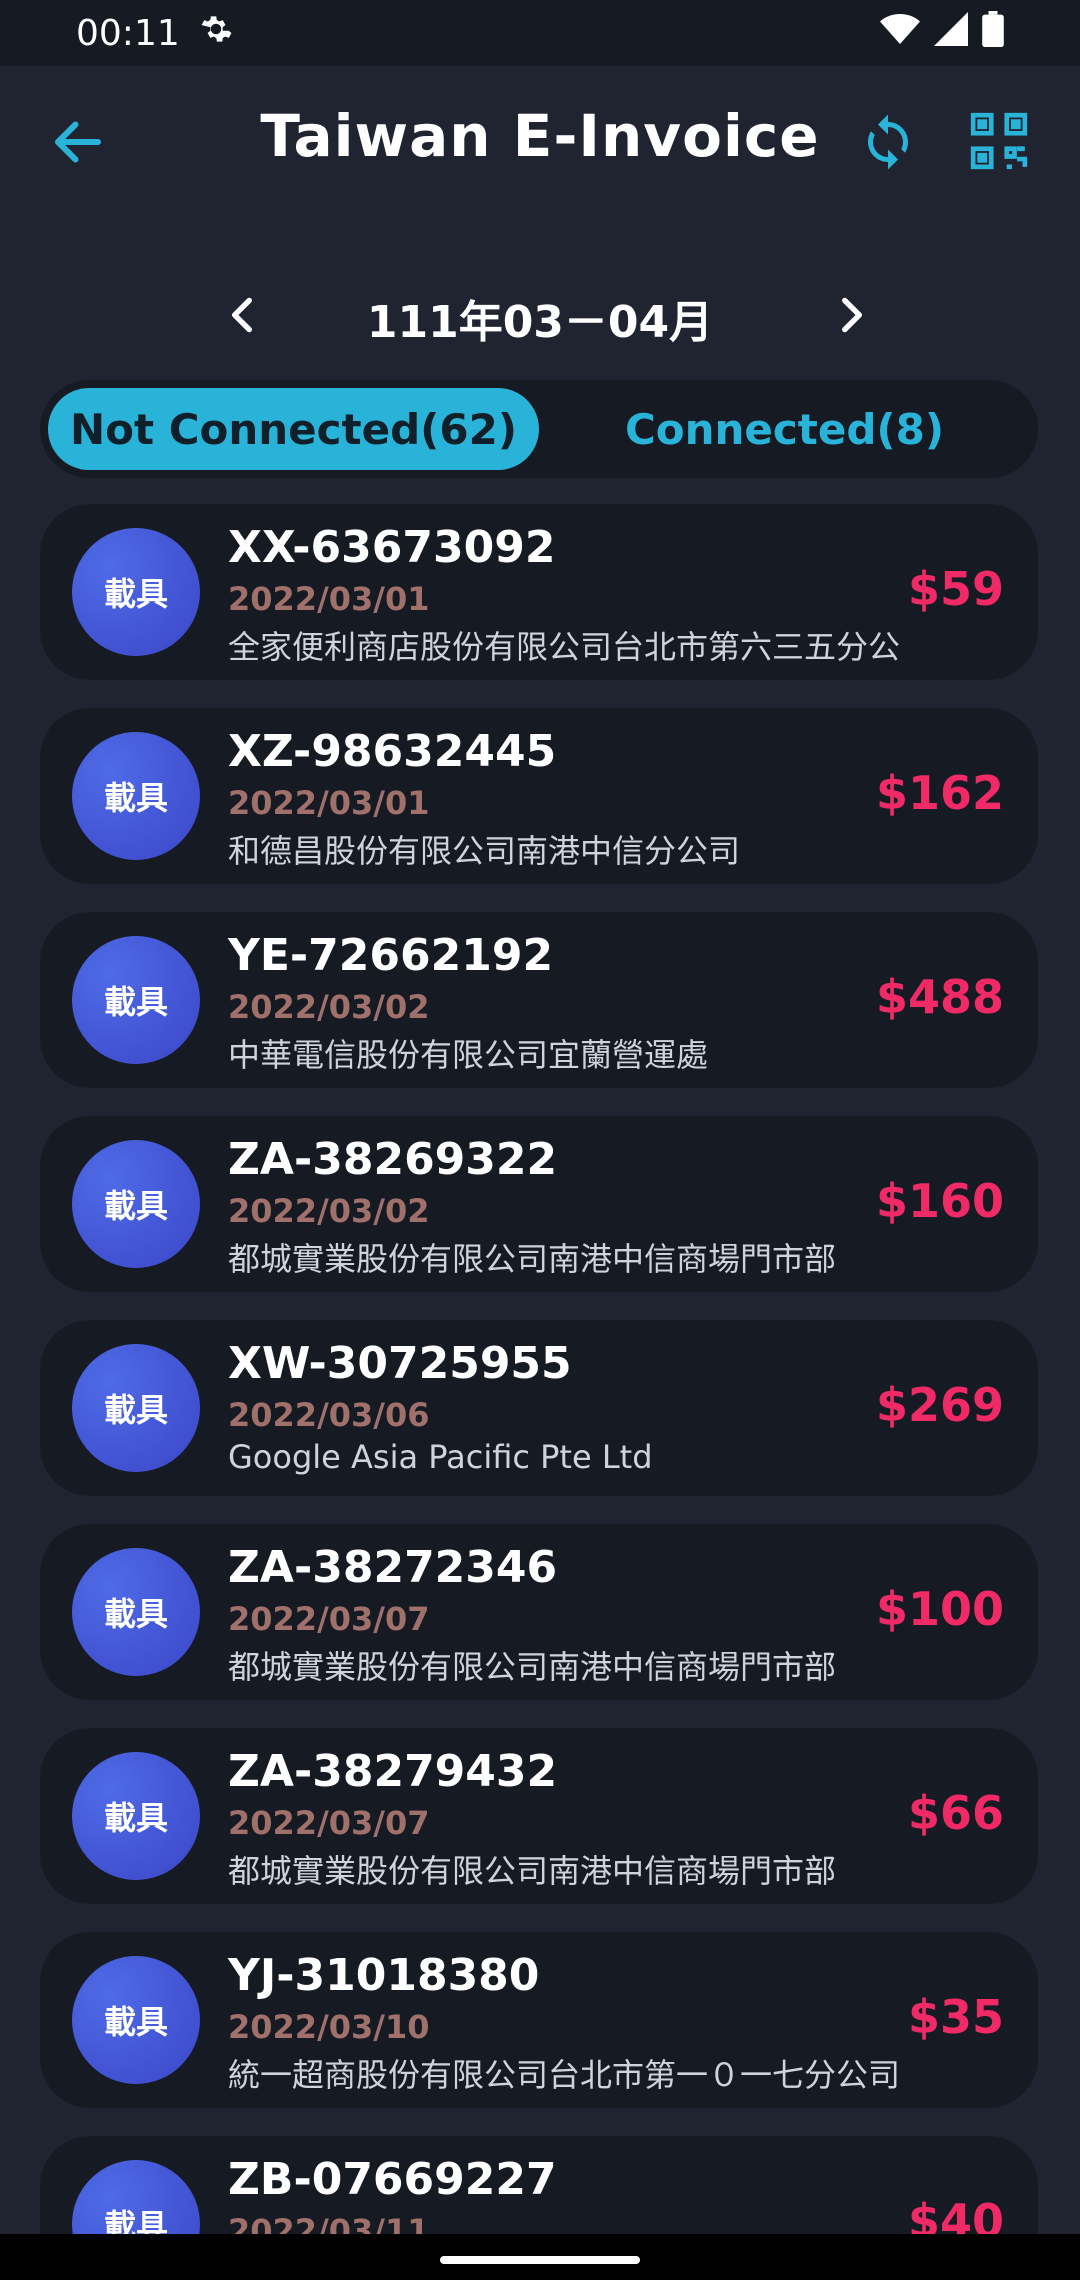 This screenshot has width=1080, height=2280. Describe the element at coordinates (999, 141) in the screenshot. I see `qr-scan-icon` at that location.